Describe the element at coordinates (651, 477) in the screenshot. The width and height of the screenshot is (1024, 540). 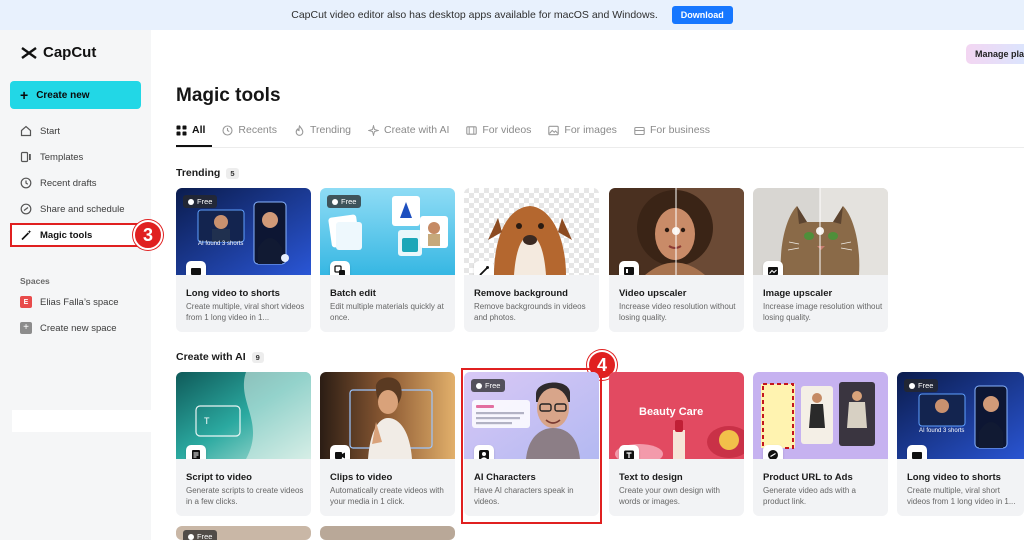
I see `card-title: Text to design` at that location.